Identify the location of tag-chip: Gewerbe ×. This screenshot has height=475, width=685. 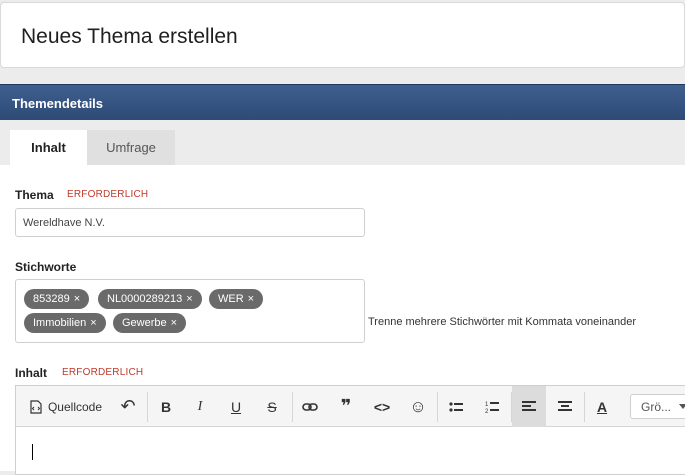
(150, 323).